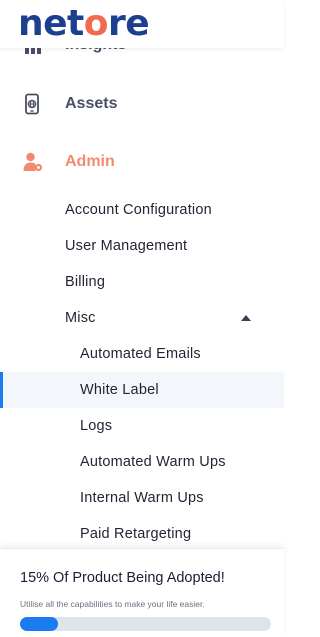 This screenshot has height=637, width=320. What do you see at coordinates (145, 624) in the screenshot?
I see `adoption-progress-bar` at bounding box center [145, 624].